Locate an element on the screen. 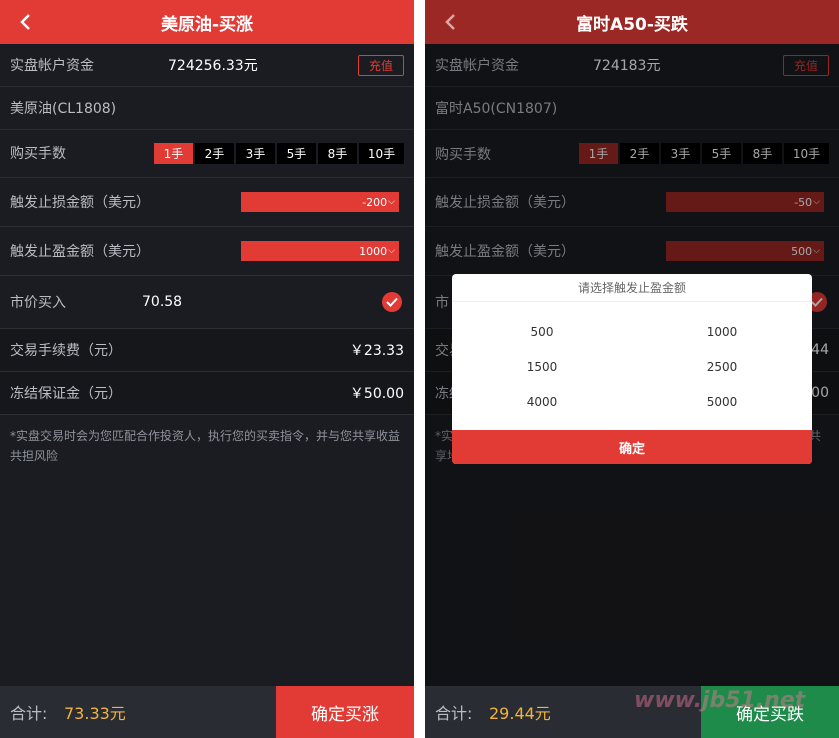 The width and height of the screenshot is (839, 738). confirm-buy-up-button: 确定买涨 is located at coordinates (345, 712).